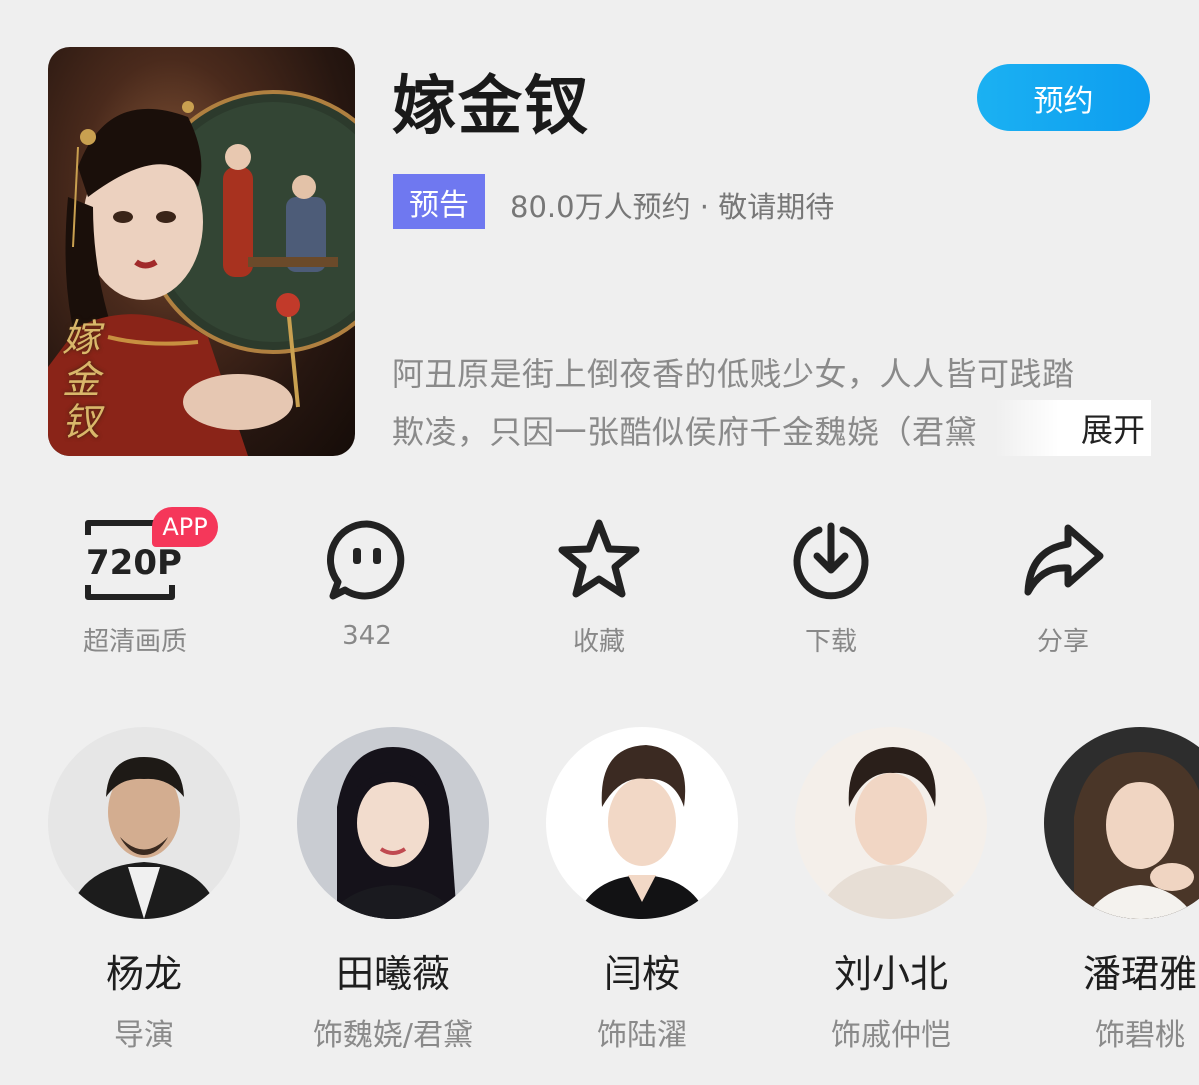  Describe the element at coordinates (891, 1035) in the screenshot. I see `cast-role: 饰戚仲恺` at that location.